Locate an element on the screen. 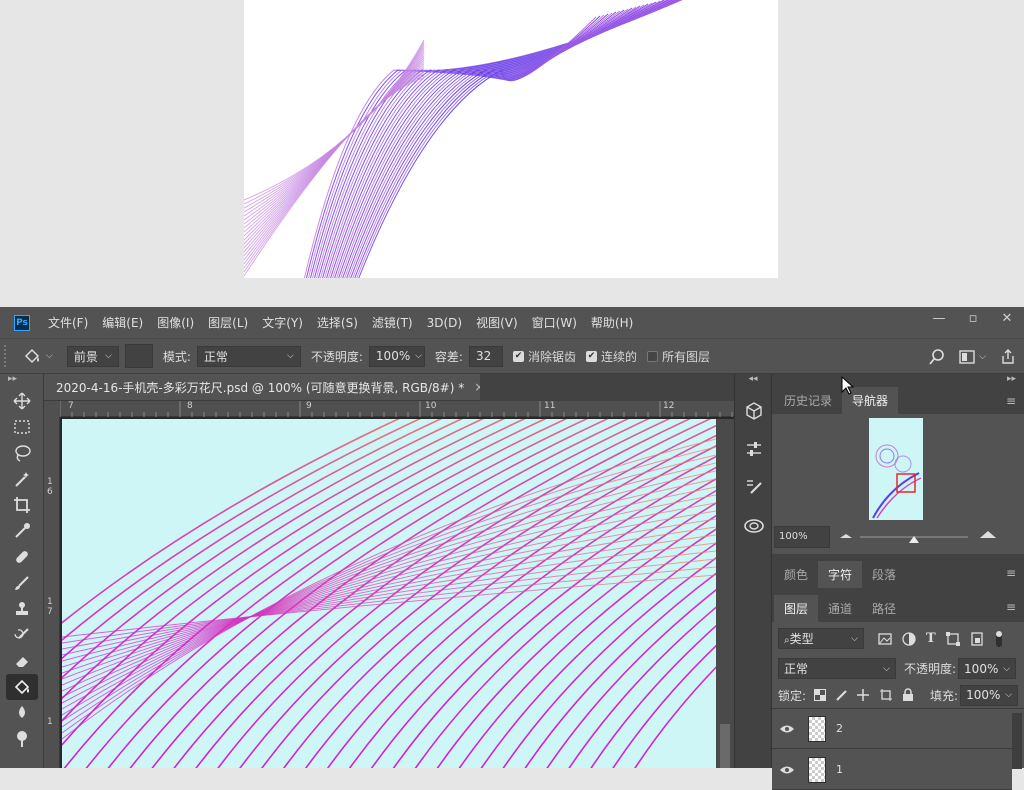 The height and width of the screenshot is (790, 1024). move-tool is located at coordinates (22, 401).